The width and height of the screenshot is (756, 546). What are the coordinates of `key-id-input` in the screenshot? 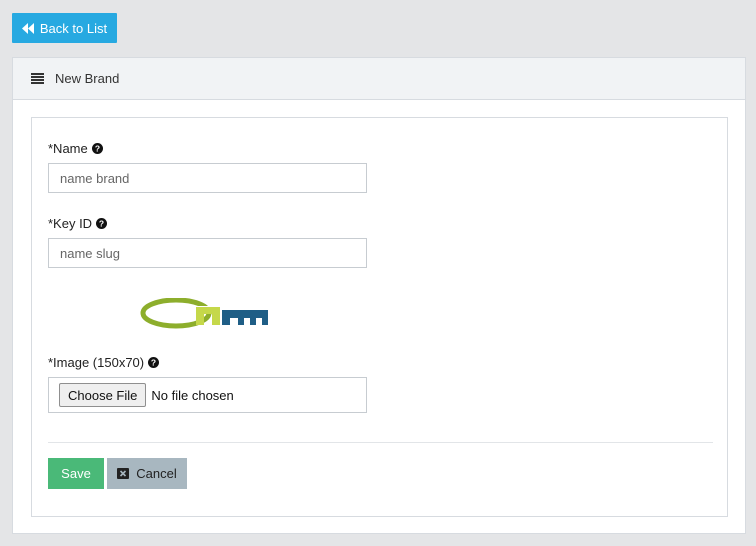 It's located at (207, 253).